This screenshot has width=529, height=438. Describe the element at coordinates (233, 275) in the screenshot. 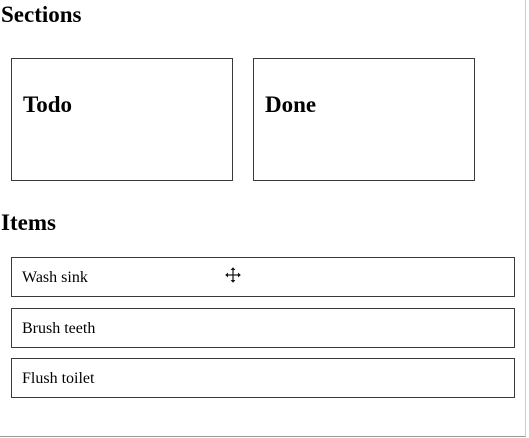

I see `move-cursor-icon` at that location.